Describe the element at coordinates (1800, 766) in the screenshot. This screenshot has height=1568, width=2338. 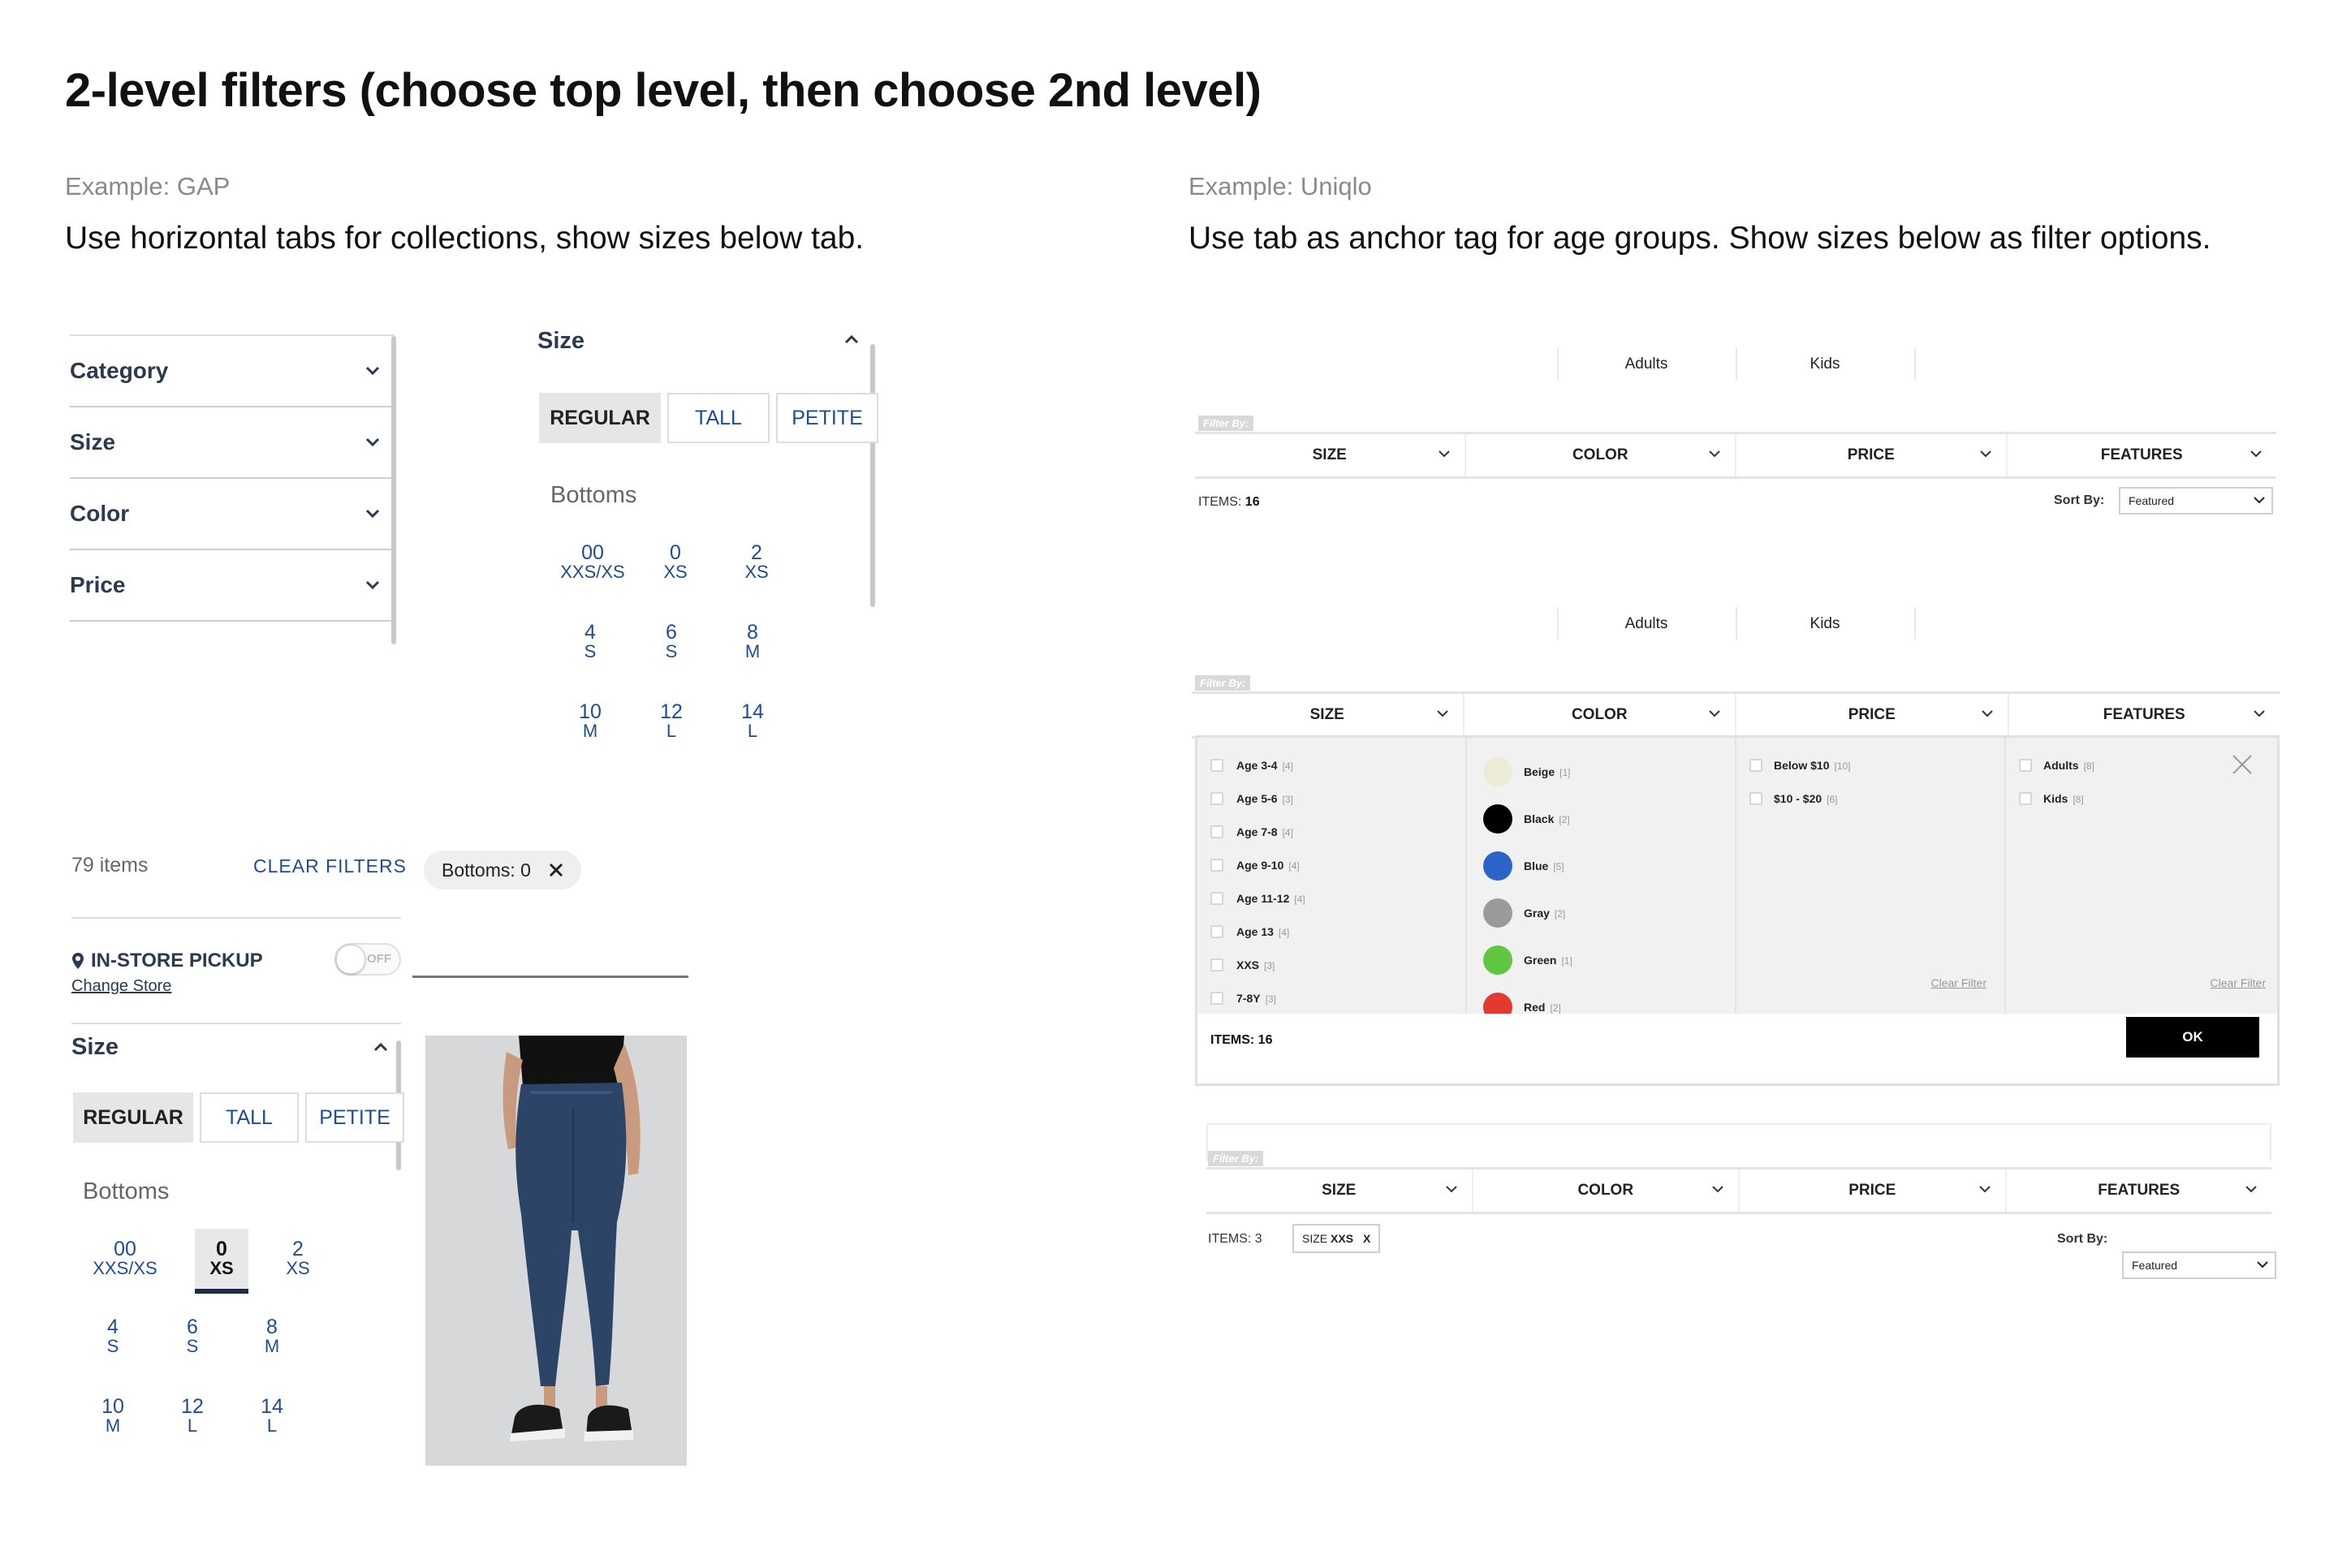
I see `price-option: Below $10 [10]` at that location.